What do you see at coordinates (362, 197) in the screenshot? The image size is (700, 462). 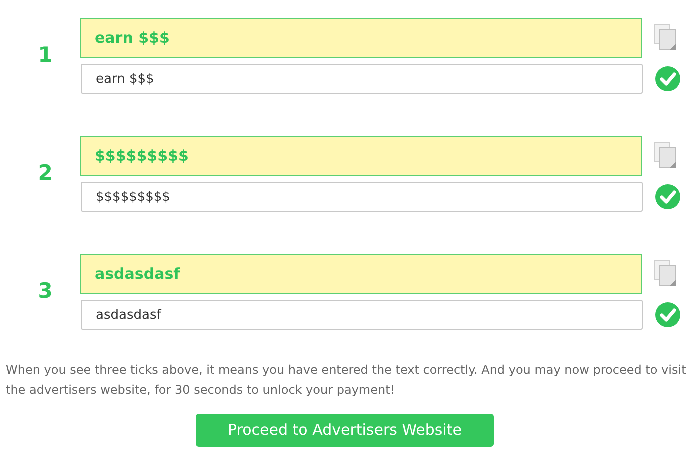 I see `answer-field: $$$$$$$$$` at bounding box center [362, 197].